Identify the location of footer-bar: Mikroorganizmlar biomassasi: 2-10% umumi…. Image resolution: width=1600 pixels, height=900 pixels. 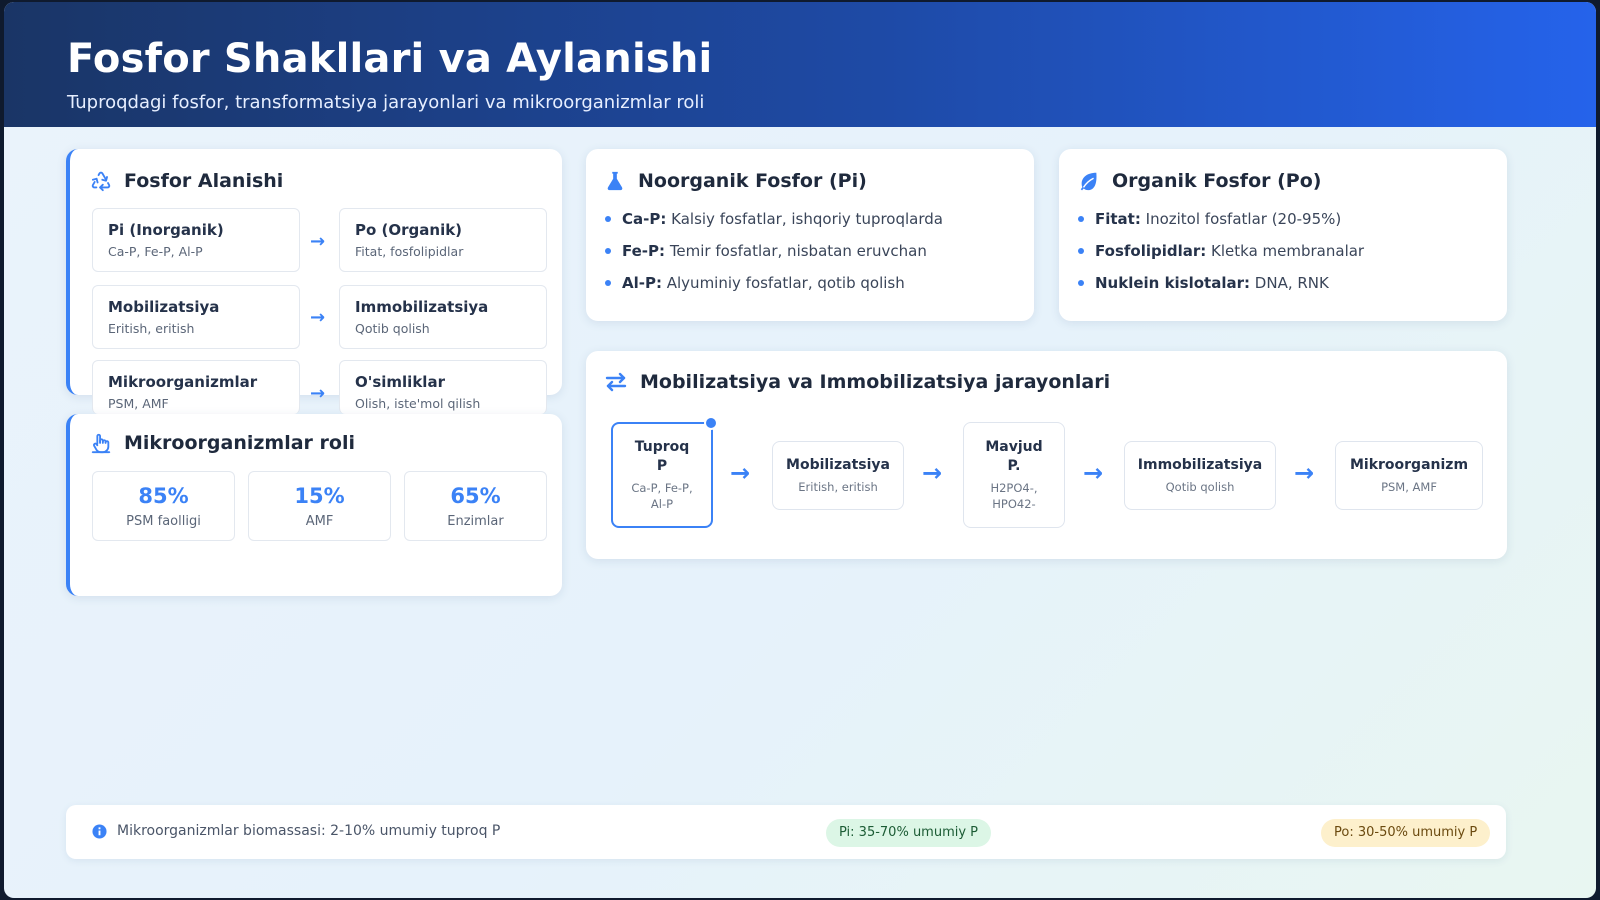
(786, 832).